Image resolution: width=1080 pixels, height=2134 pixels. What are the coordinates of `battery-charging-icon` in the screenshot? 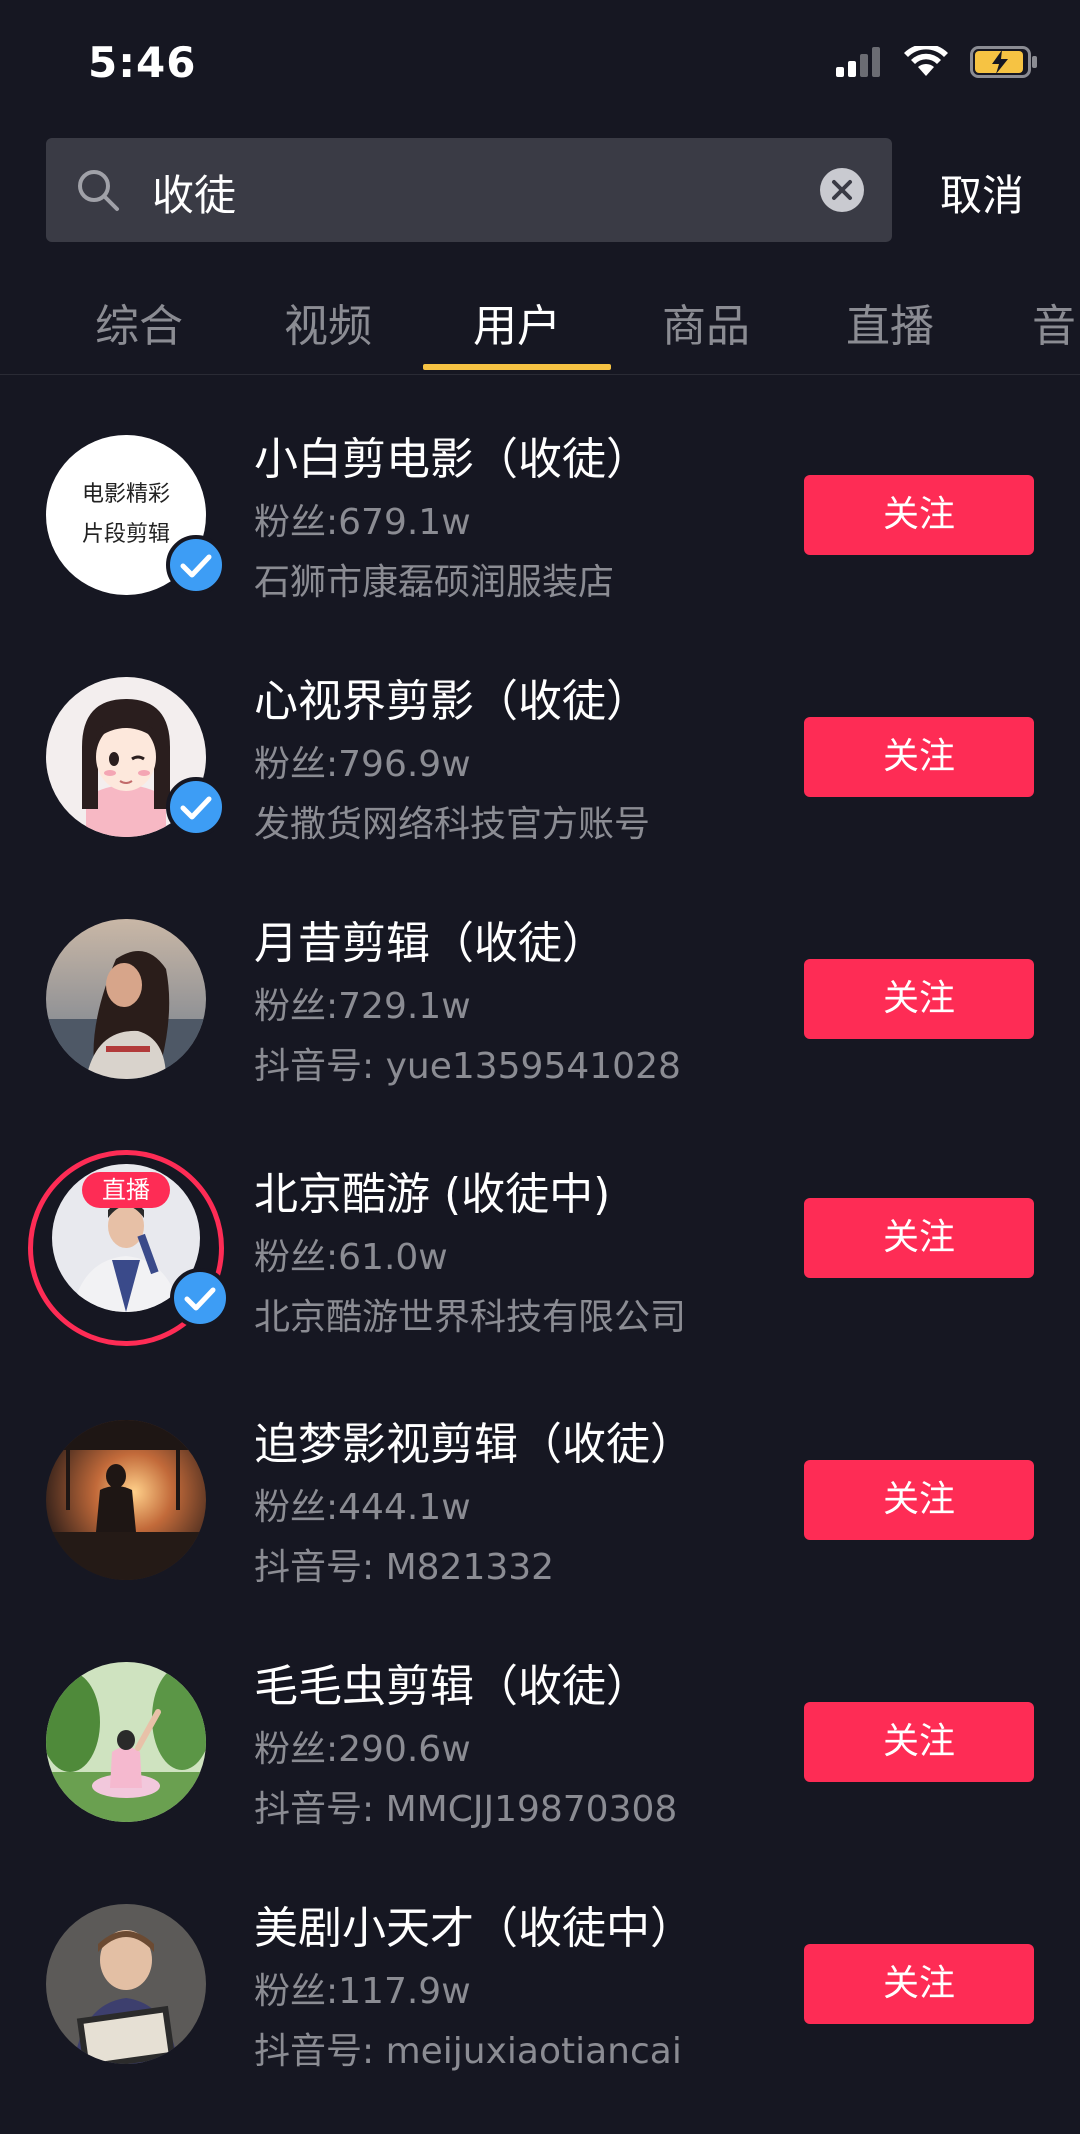 It's located at (1003, 62).